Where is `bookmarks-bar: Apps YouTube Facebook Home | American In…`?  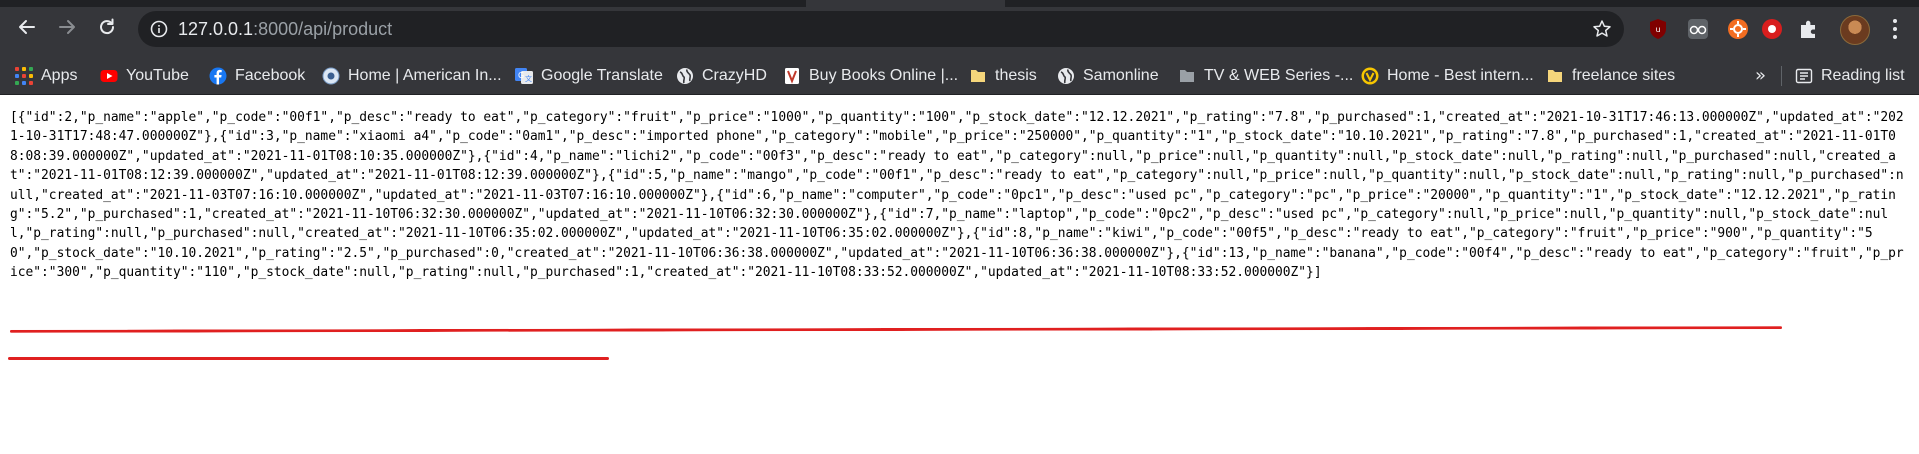
bookmarks-bar: Apps YouTube Facebook Home | American In… is located at coordinates (959, 76).